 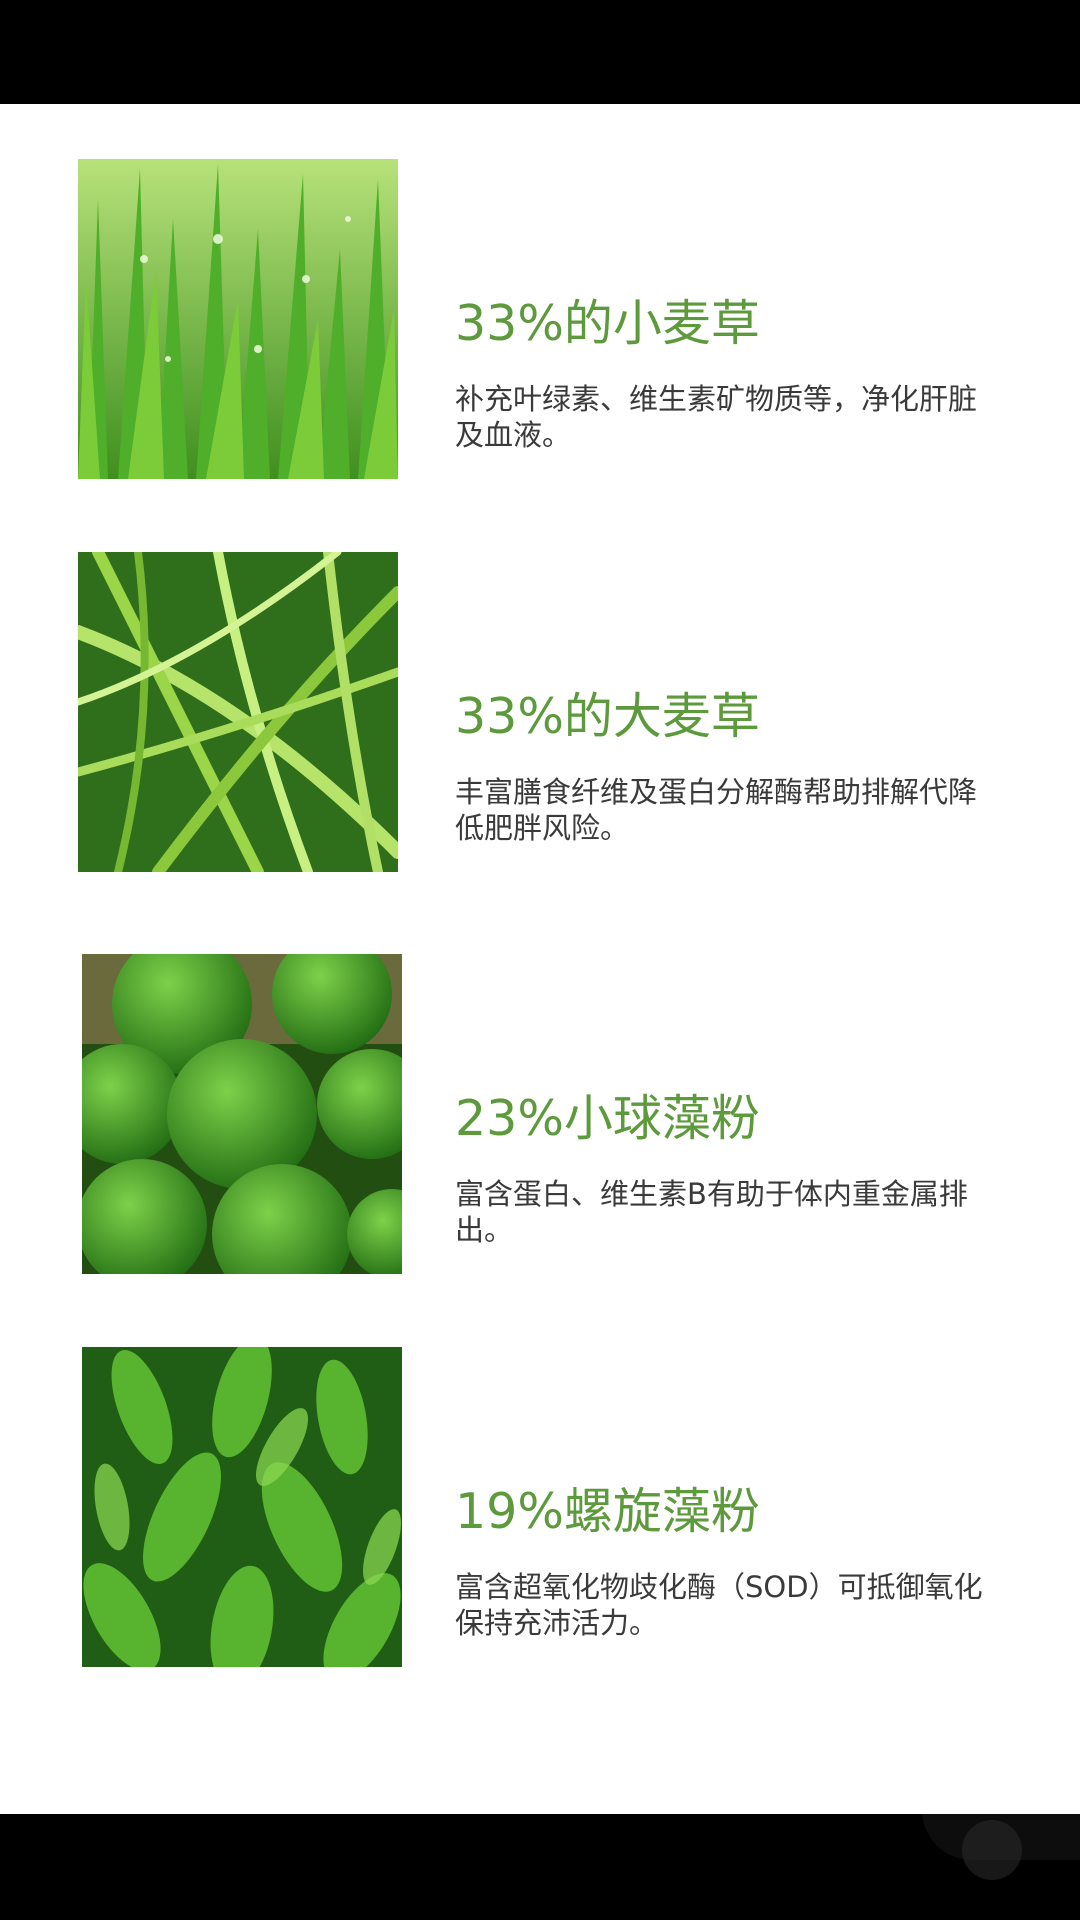 I want to click on ingredient-title: 19%螺旋藻粉, so click(x=607, y=1511).